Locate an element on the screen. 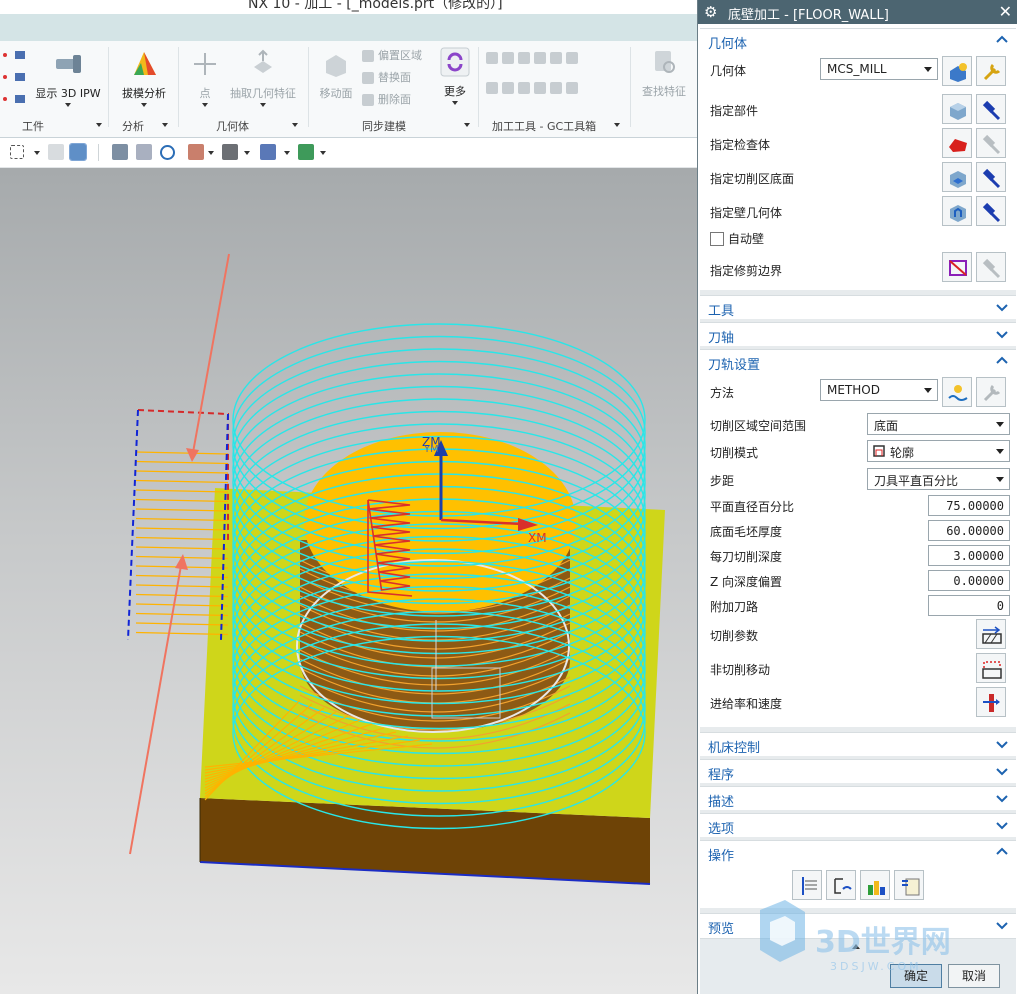 Image resolution: width=1017 pixels, height=994 pixels. section-geometry-header: 几何体 is located at coordinates (858, 41).